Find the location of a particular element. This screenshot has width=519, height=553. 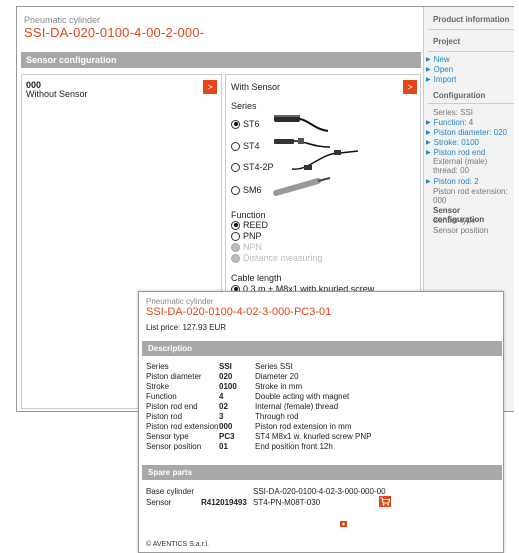

cart-icon is located at coordinates (385, 501).